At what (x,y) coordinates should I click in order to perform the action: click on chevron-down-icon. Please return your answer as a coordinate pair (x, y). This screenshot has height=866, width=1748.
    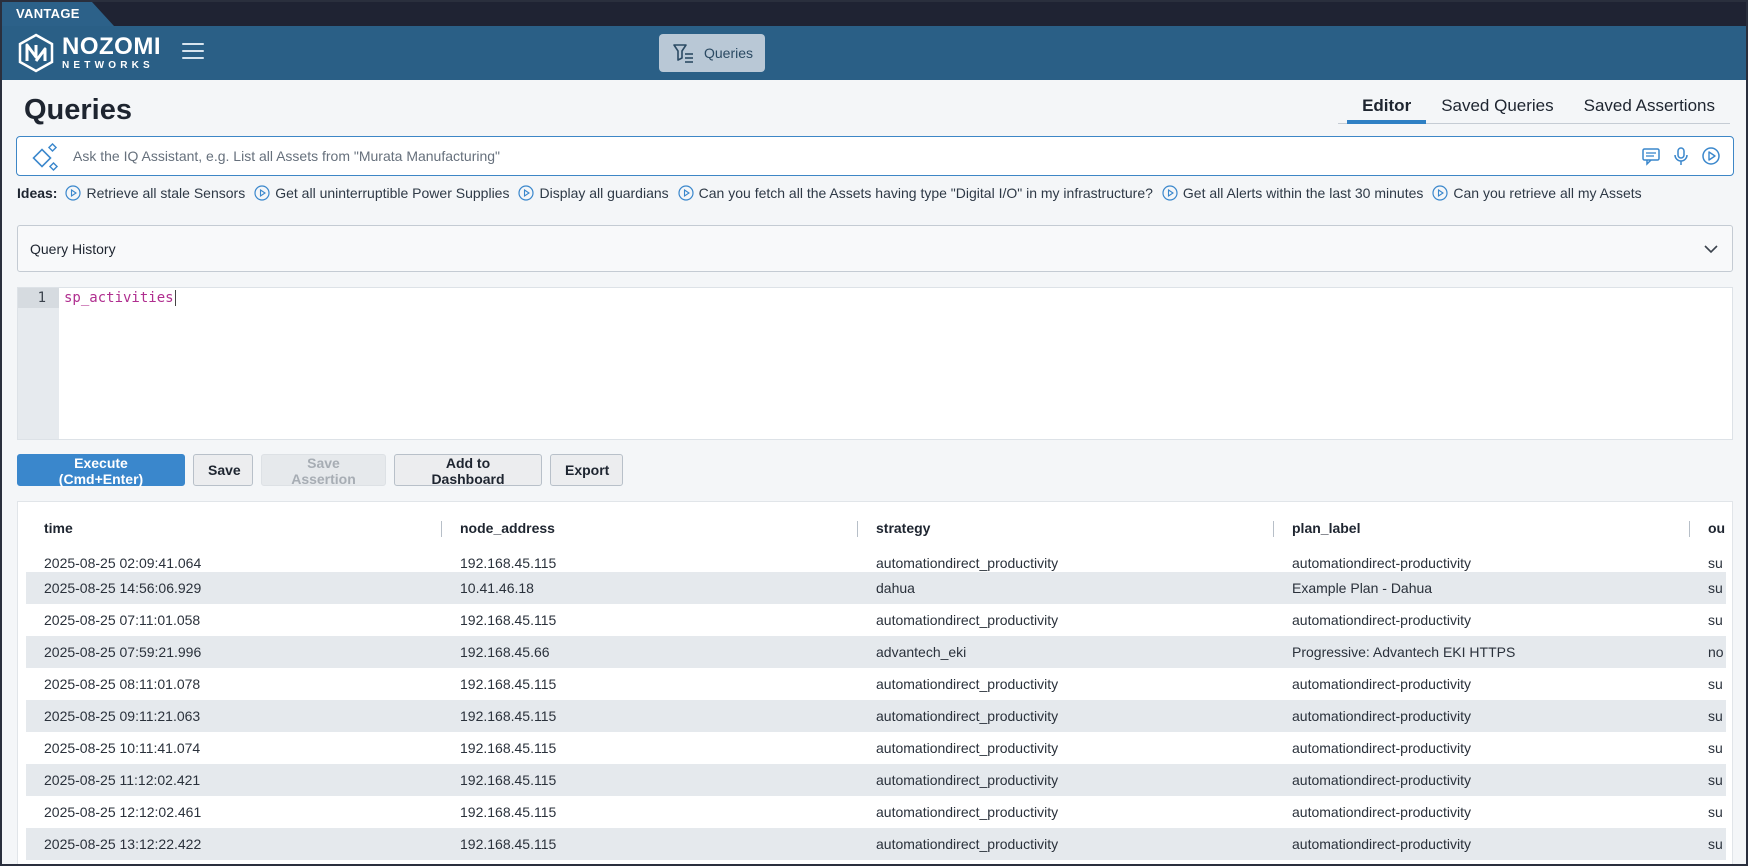
    Looking at the image, I should click on (1711, 249).